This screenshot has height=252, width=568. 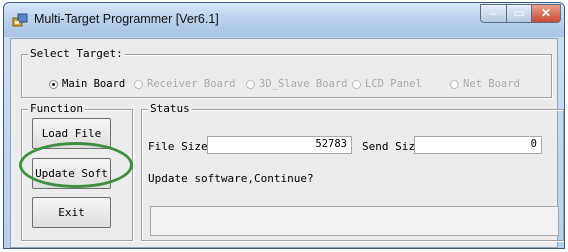 I want to click on select-target-label: Select Target:, so click(x=76, y=53).